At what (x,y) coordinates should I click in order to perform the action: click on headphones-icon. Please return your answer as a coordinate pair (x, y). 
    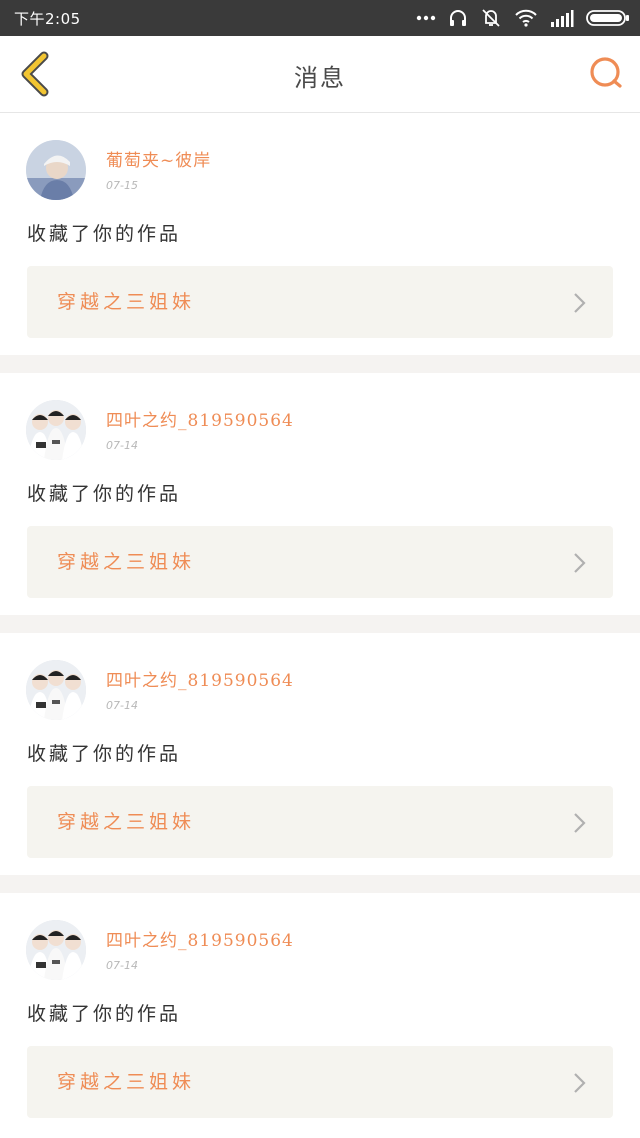
    Looking at the image, I should click on (458, 18).